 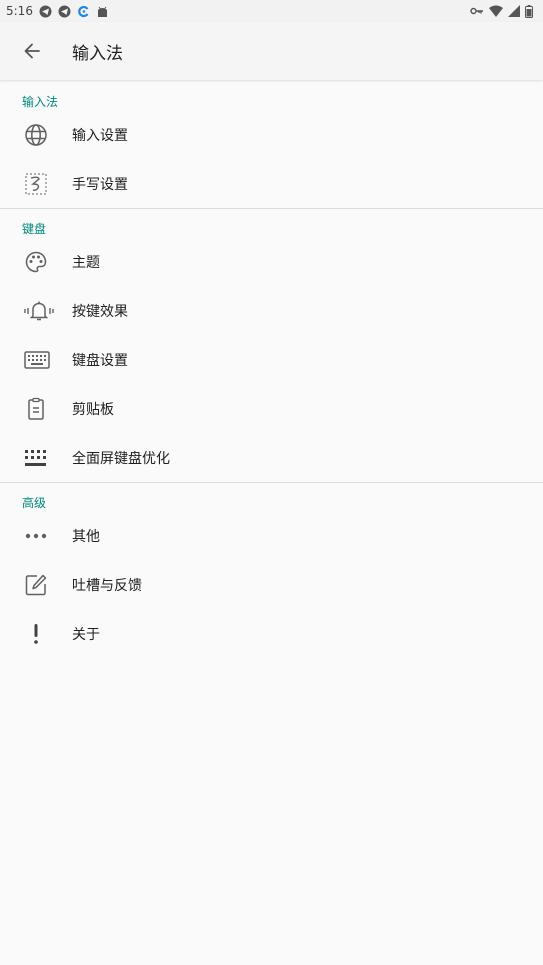 What do you see at coordinates (271, 457) in the screenshot?
I see `pref-fullscreen-keyboard: 全面屏键盘优化` at bounding box center [271, 457].